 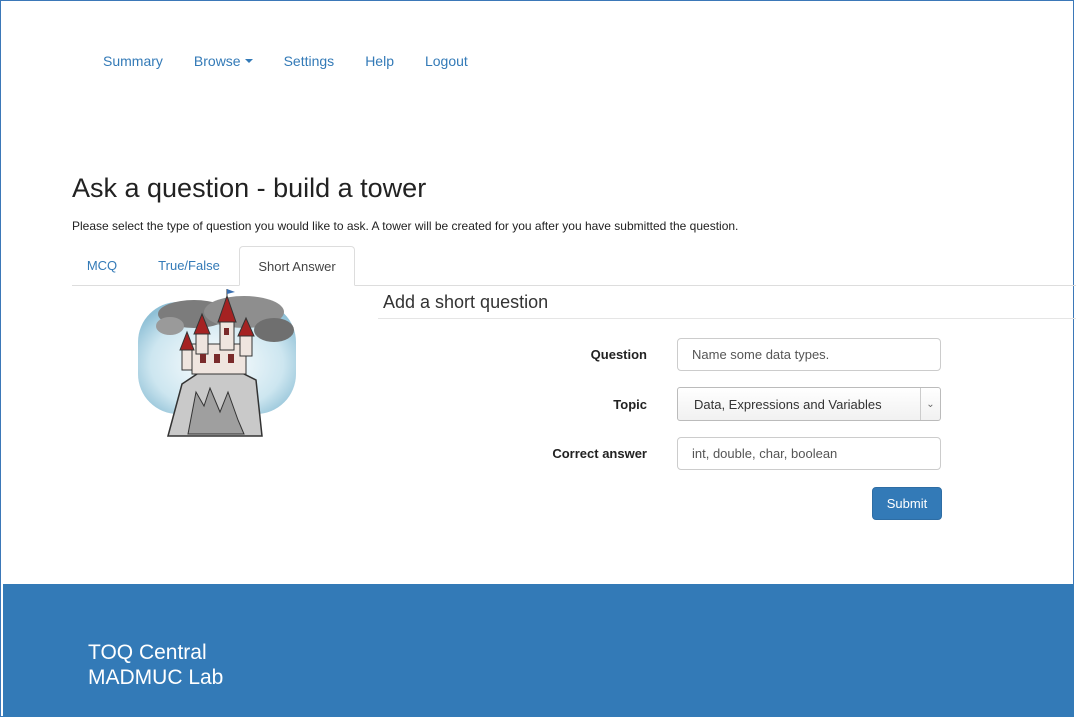 I want to click on nav-summary: Summary, so click(x=133, y=61).